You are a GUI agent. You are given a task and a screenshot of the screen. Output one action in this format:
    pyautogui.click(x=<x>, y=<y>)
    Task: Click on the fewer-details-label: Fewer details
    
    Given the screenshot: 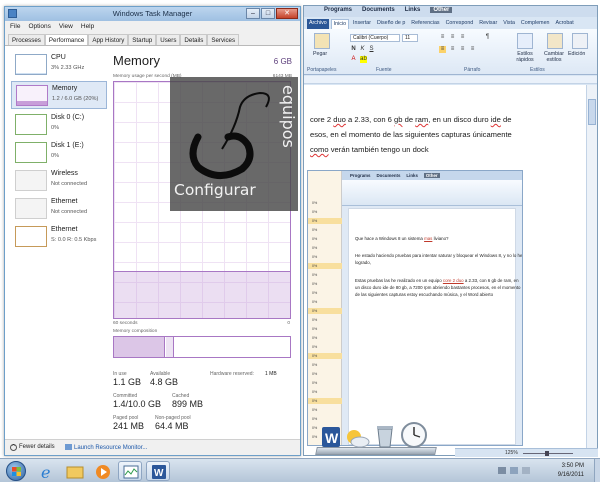 What is the action you would take?
    pyautogui.click(x=37, y=447)
    